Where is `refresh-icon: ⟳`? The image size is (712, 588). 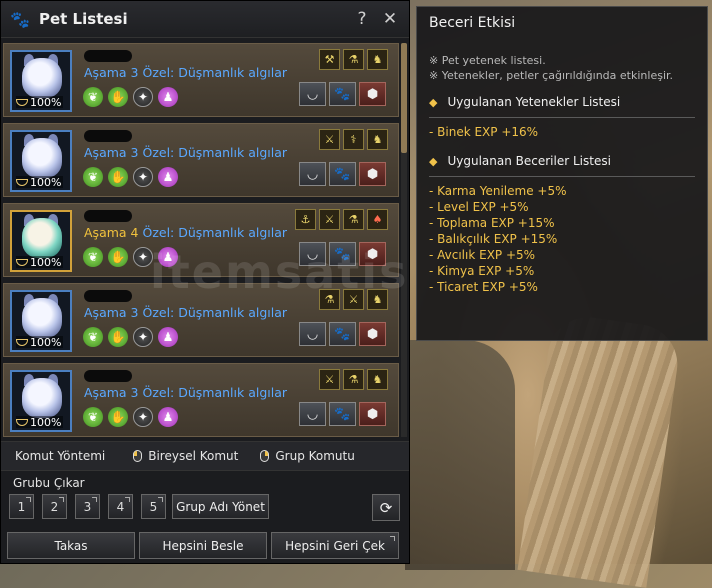
refresh-icon: ⟳ is located at coordinates (386, 507).